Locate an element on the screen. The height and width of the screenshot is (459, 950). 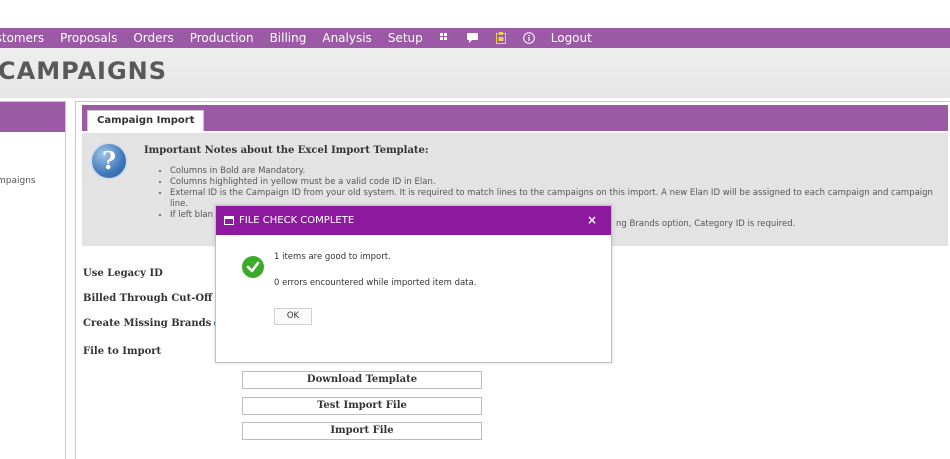
left-panel-header is located at coordinates (32, 117).